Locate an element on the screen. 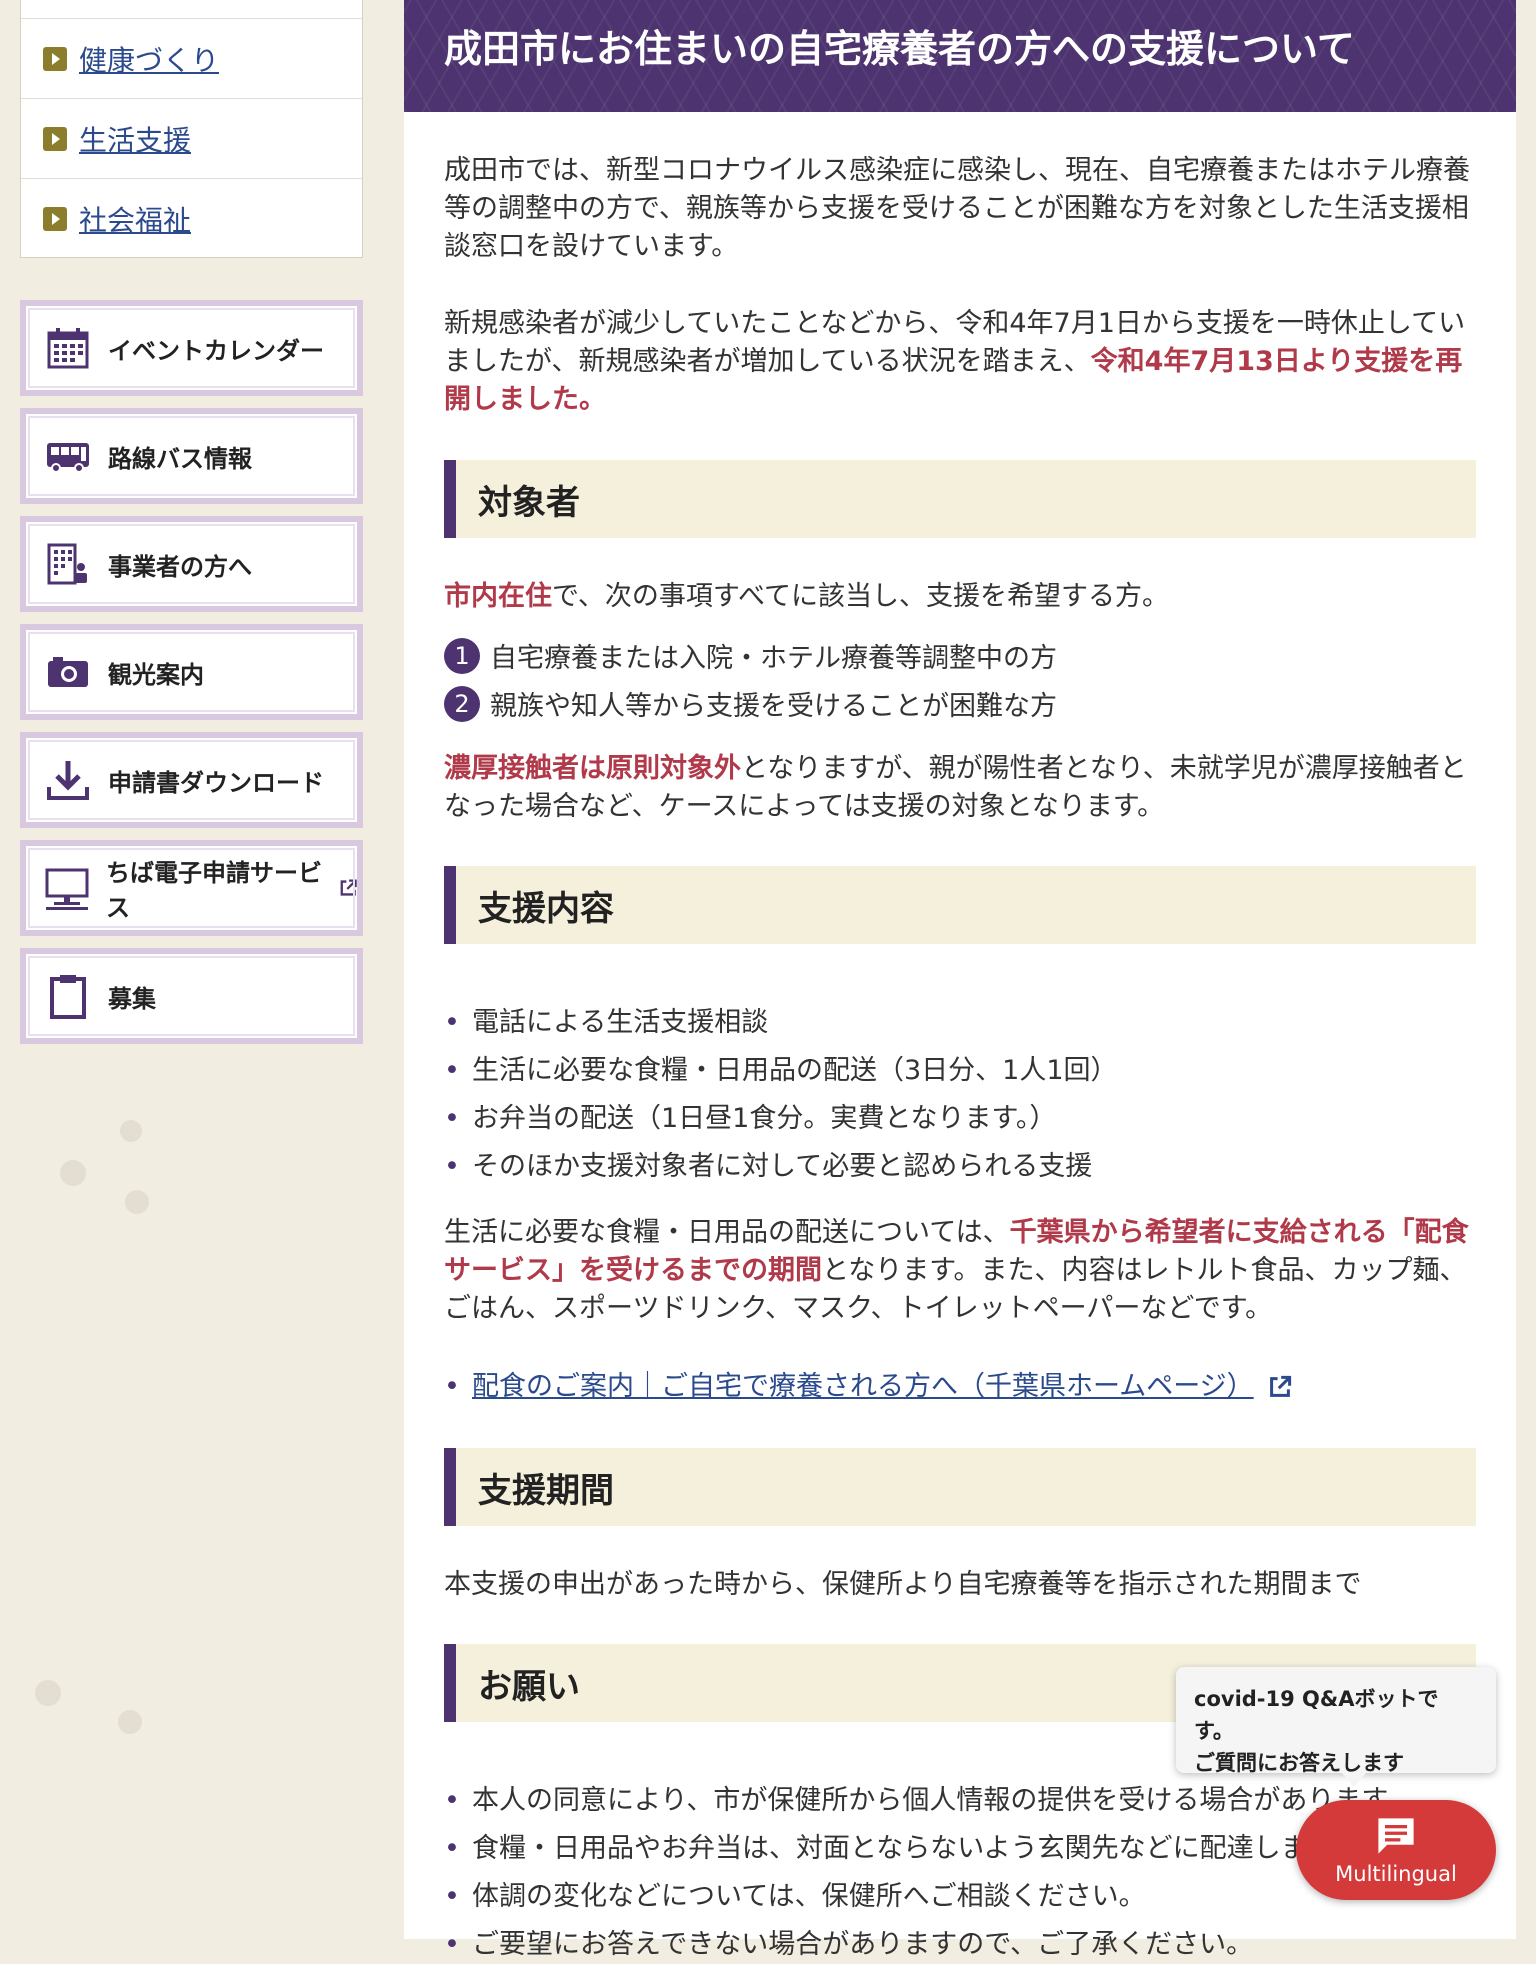 This screenshot has height=1964, width=1536. calendar-icon is located at coordinates (68, 348).